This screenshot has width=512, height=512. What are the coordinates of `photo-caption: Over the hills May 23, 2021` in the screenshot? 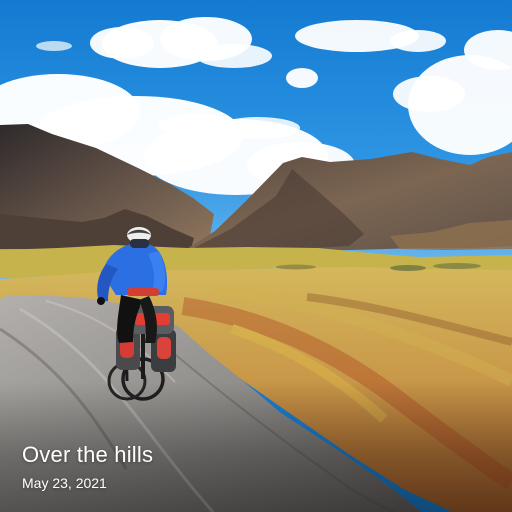 It's located at (87, 467).